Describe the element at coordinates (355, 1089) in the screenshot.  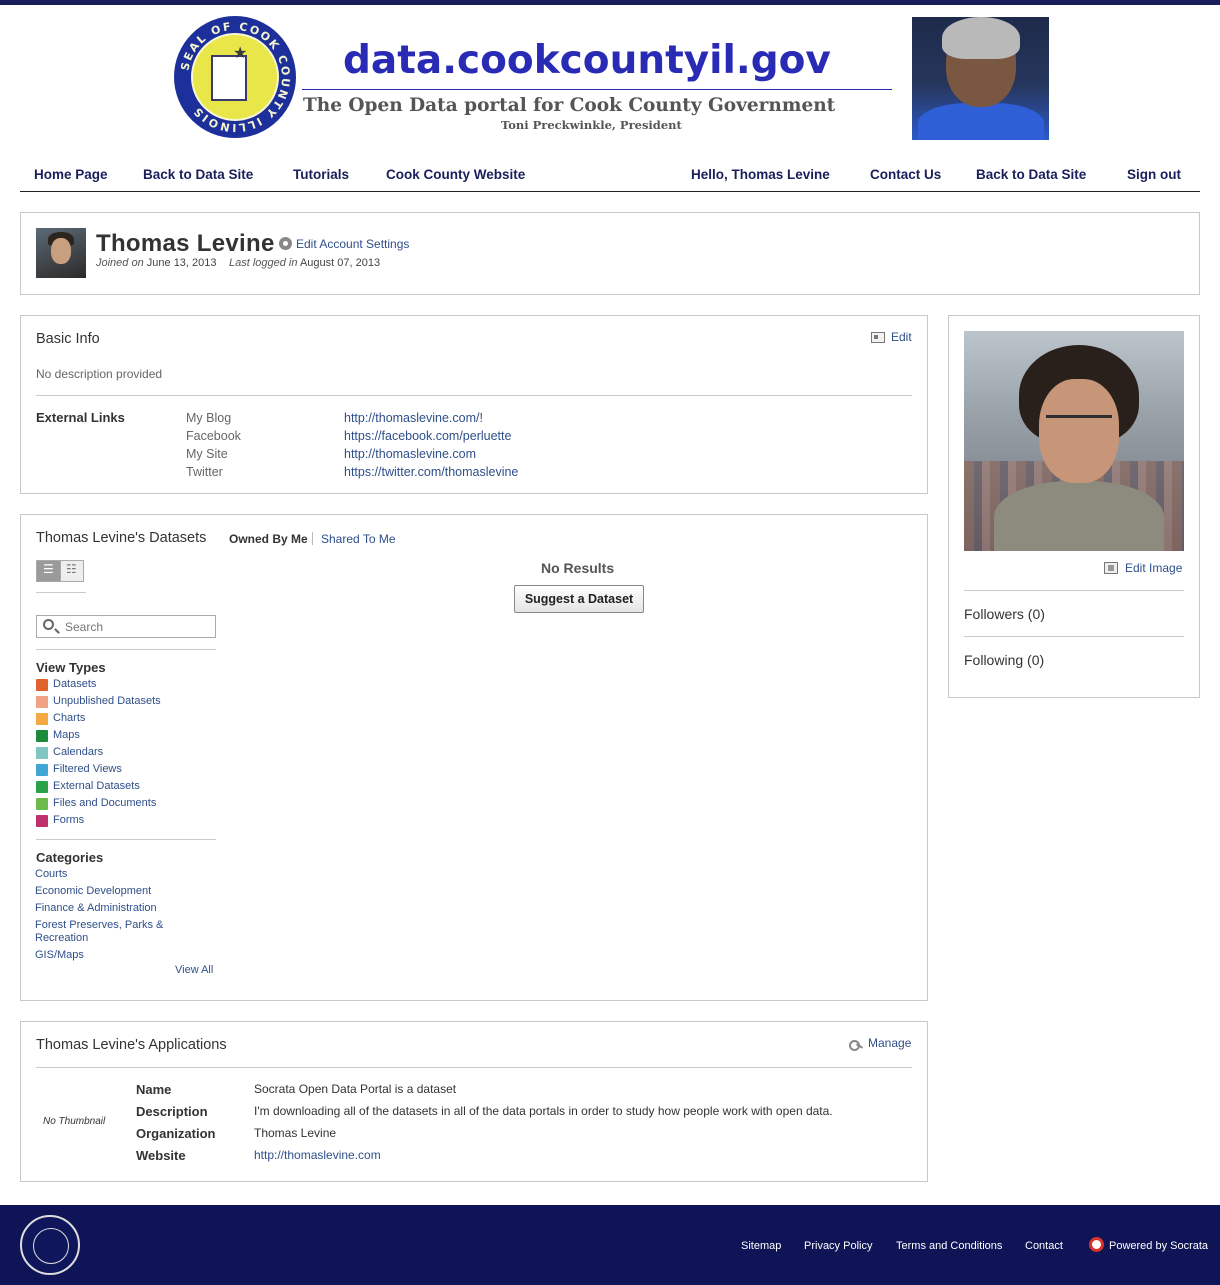
I see `app-field-value: Socrata Open Data Portal is a dataset` at that location.